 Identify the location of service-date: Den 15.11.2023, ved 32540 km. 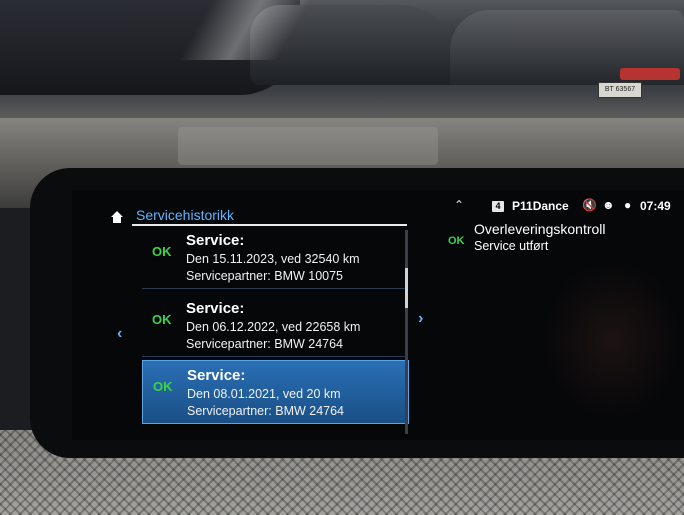
(273, 259).